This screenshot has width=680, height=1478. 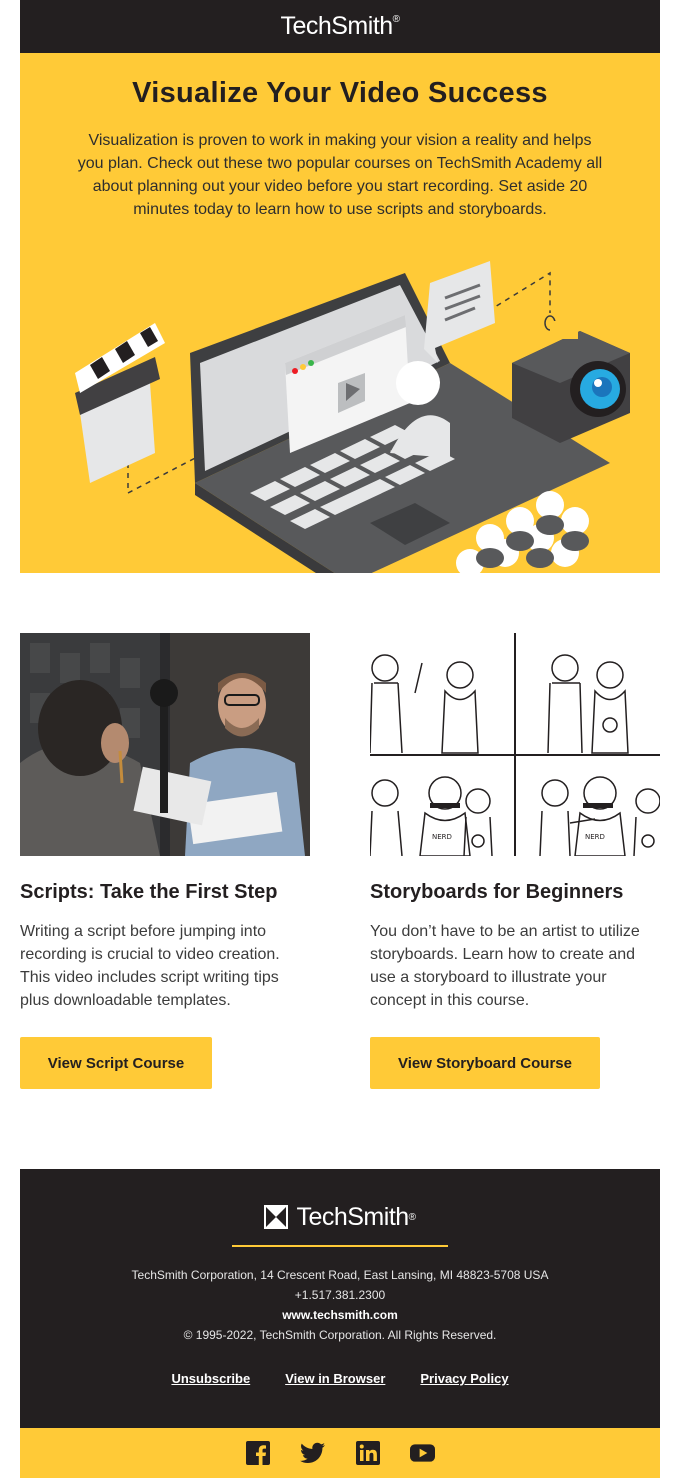 What do you see at coordinates (340, 93) in the screenshot?
I see `hero-title: Visualize Your Video Success` at bounding box center [340, 93].